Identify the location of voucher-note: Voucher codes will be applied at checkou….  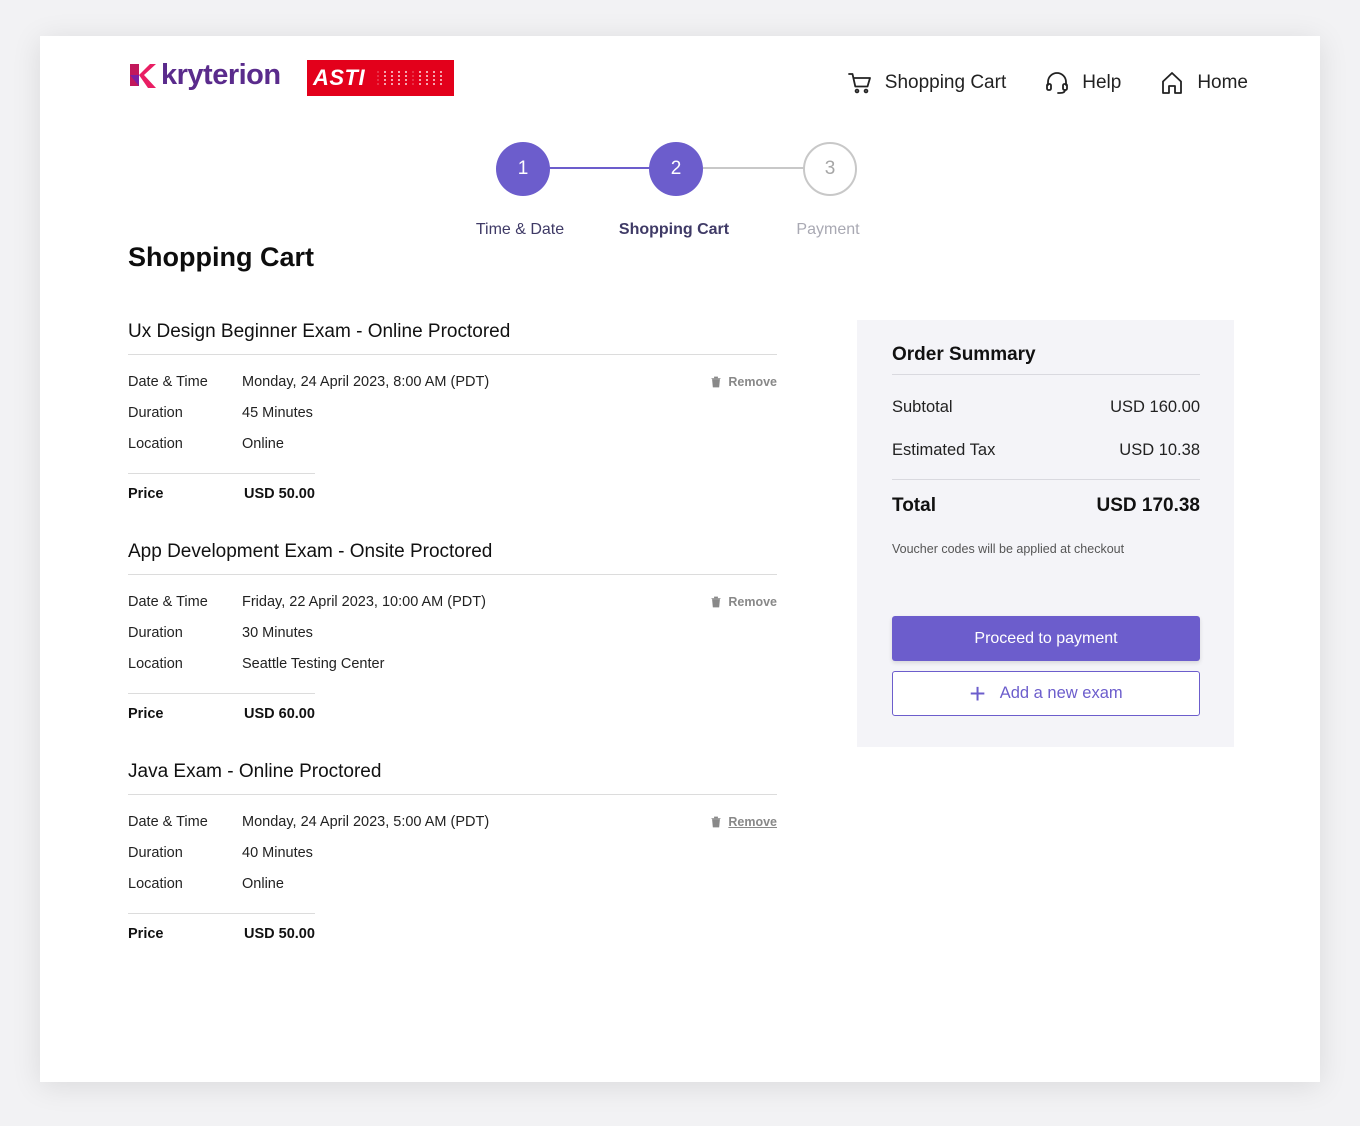
(1008, 549).